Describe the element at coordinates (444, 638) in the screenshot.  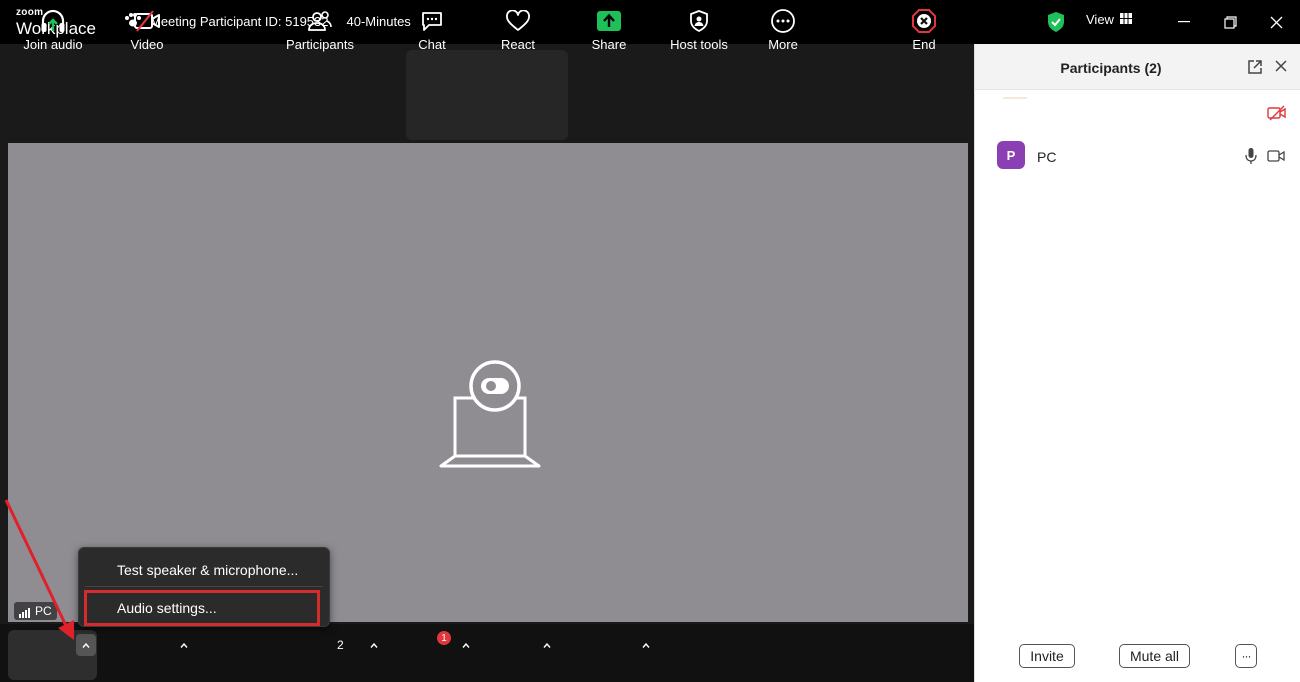
I see `chat-unread-badge: 1` at that location.